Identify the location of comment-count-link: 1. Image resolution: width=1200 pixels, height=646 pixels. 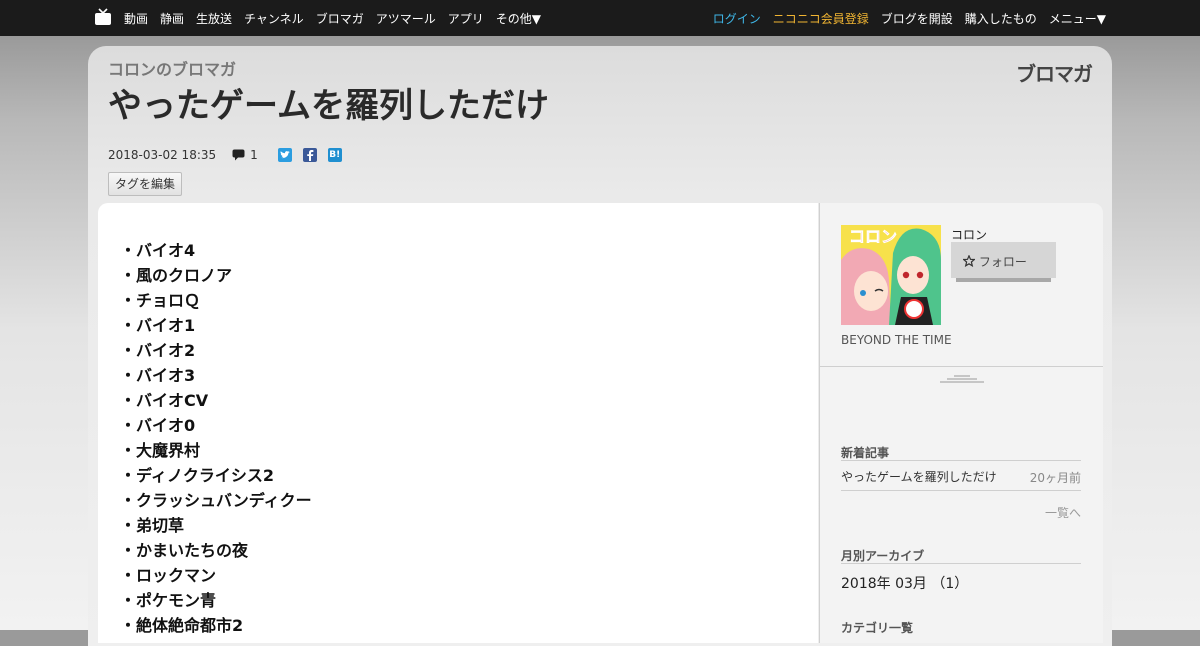
(245, 155).